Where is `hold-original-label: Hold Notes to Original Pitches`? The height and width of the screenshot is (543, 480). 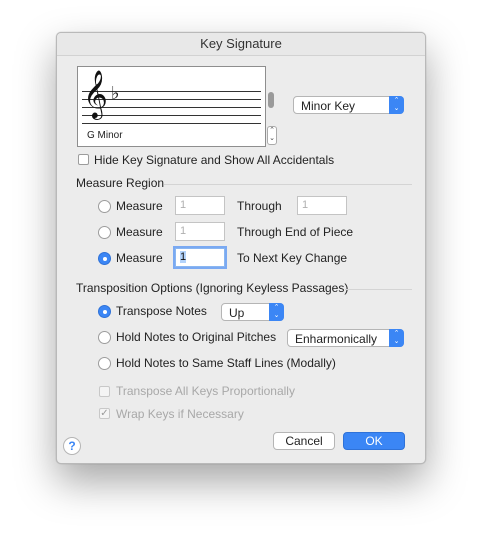 hold-original-label: Hold Notes to Original Pitches is located at coordinates (196, 337).